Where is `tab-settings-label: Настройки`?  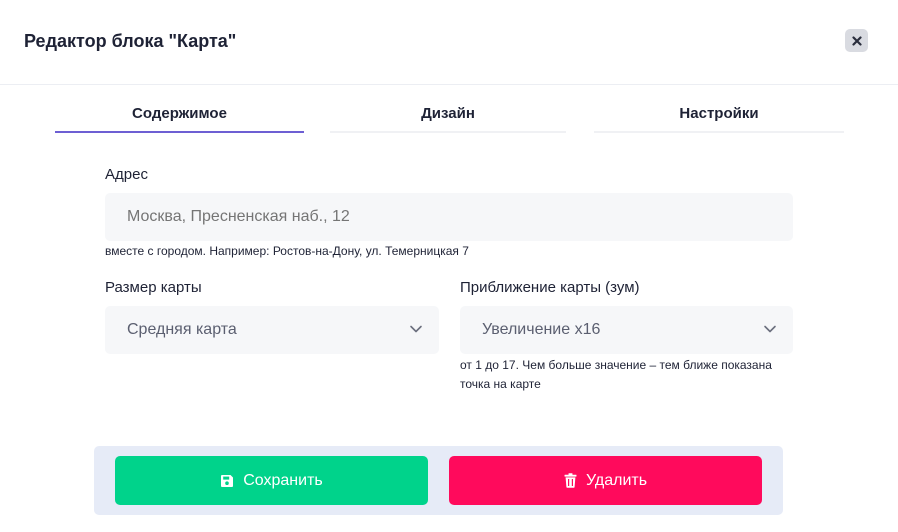
tab-settings-label: Настройки is located at coordinates (719, 113).